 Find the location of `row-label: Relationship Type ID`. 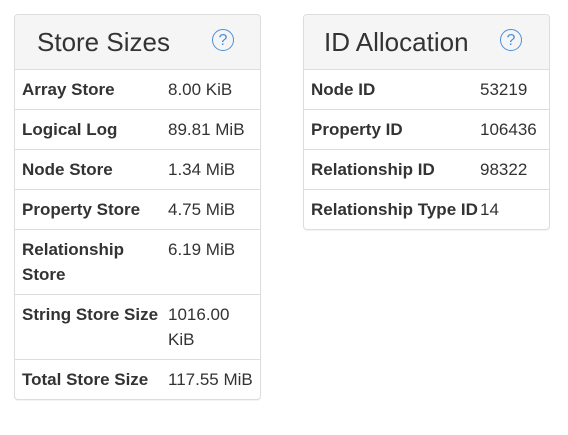

row-label: Relationship Type ID is located at coordinates (392, 209).